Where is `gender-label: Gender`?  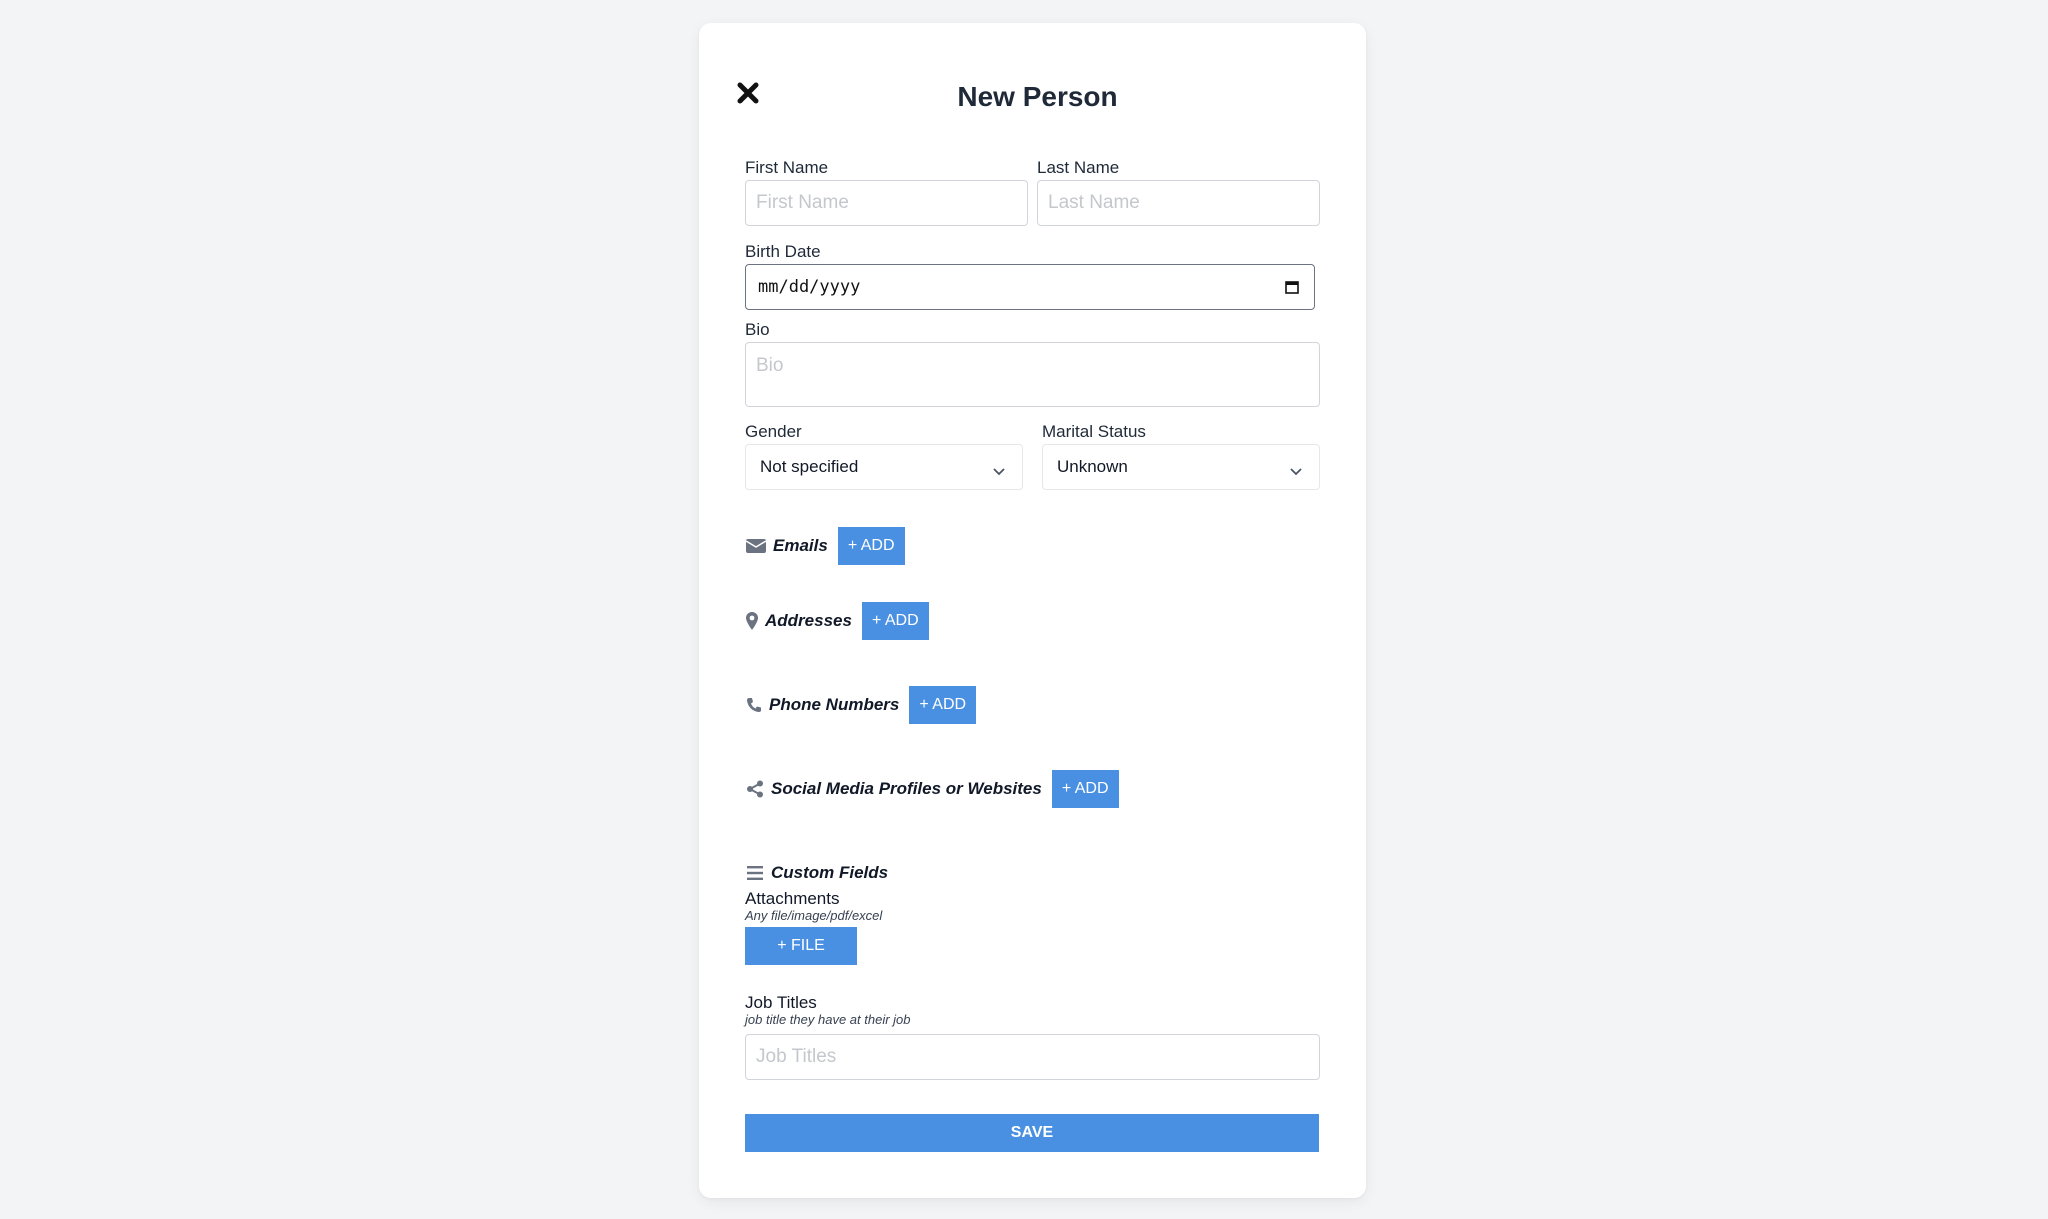 gender-label: Gender is located at coordinates (773, 431).